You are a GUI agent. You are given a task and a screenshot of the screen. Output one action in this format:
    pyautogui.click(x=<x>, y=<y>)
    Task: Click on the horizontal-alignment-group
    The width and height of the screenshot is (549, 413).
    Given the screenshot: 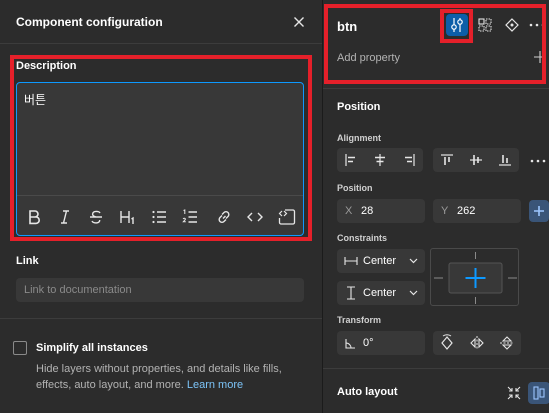 What is the action you would take?
    pyautogui.click(x=380, y=160)
    